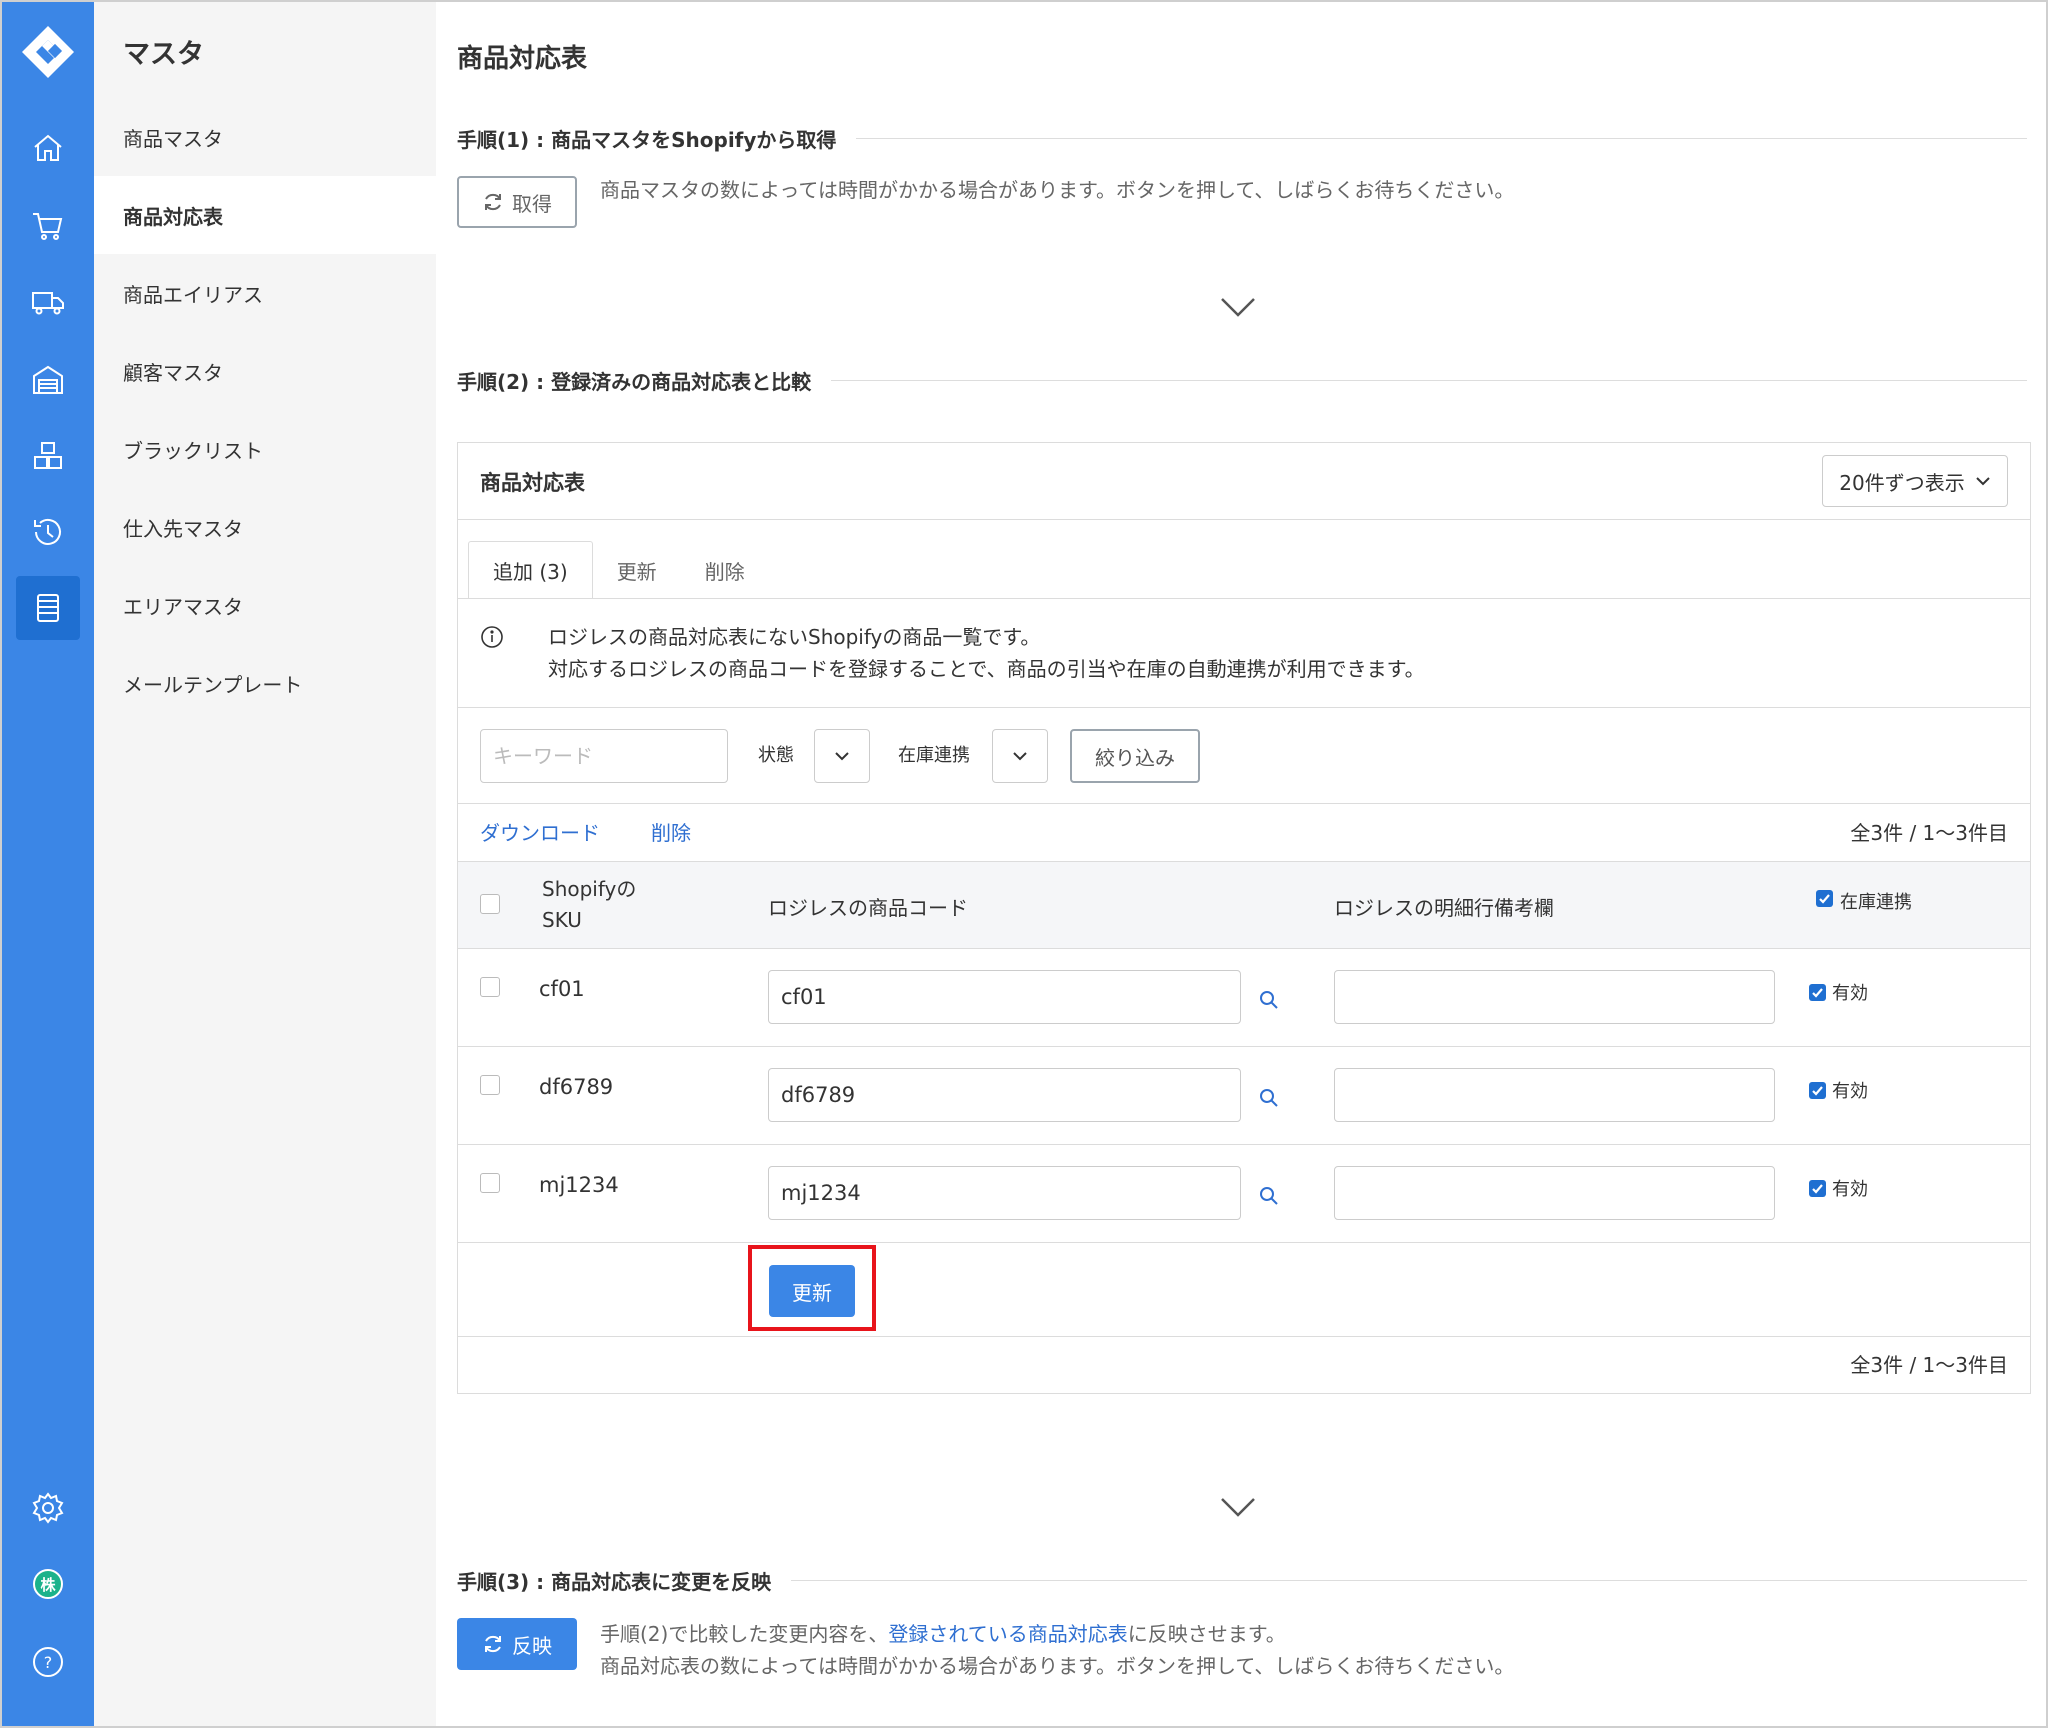 The height and width of the screenshot is (1728, 2048). I want to click on status-select, so click(842, 756).